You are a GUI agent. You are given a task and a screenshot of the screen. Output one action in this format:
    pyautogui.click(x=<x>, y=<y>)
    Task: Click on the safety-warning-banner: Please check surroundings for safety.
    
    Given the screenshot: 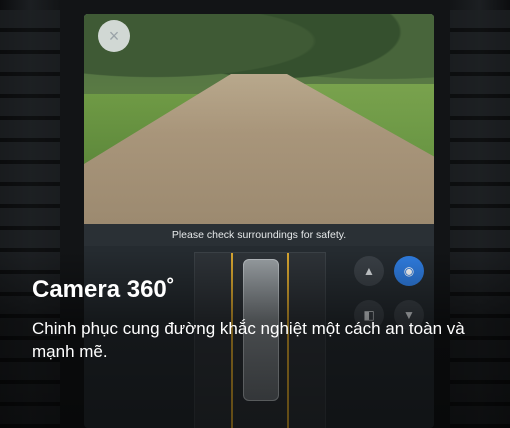 What is the action you would take?
    pyautogui.click(x=259, y=235)
    